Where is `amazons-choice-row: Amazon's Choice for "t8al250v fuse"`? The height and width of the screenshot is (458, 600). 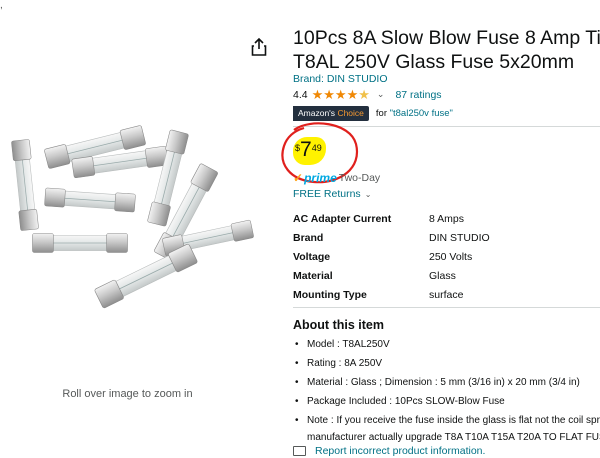 amazons-choice-row: Amazon's Choice for "t8al250v fuse" is located at coordinates (373, 113).